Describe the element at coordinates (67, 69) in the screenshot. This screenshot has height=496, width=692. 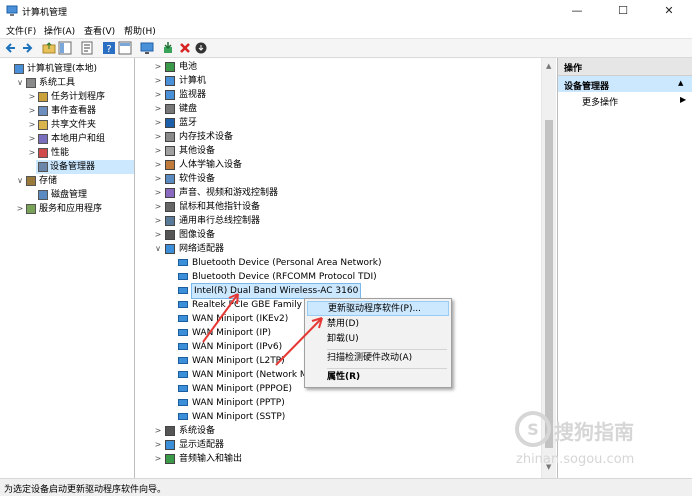
I see `tree-item: 计算机管理(本地)` at that location.